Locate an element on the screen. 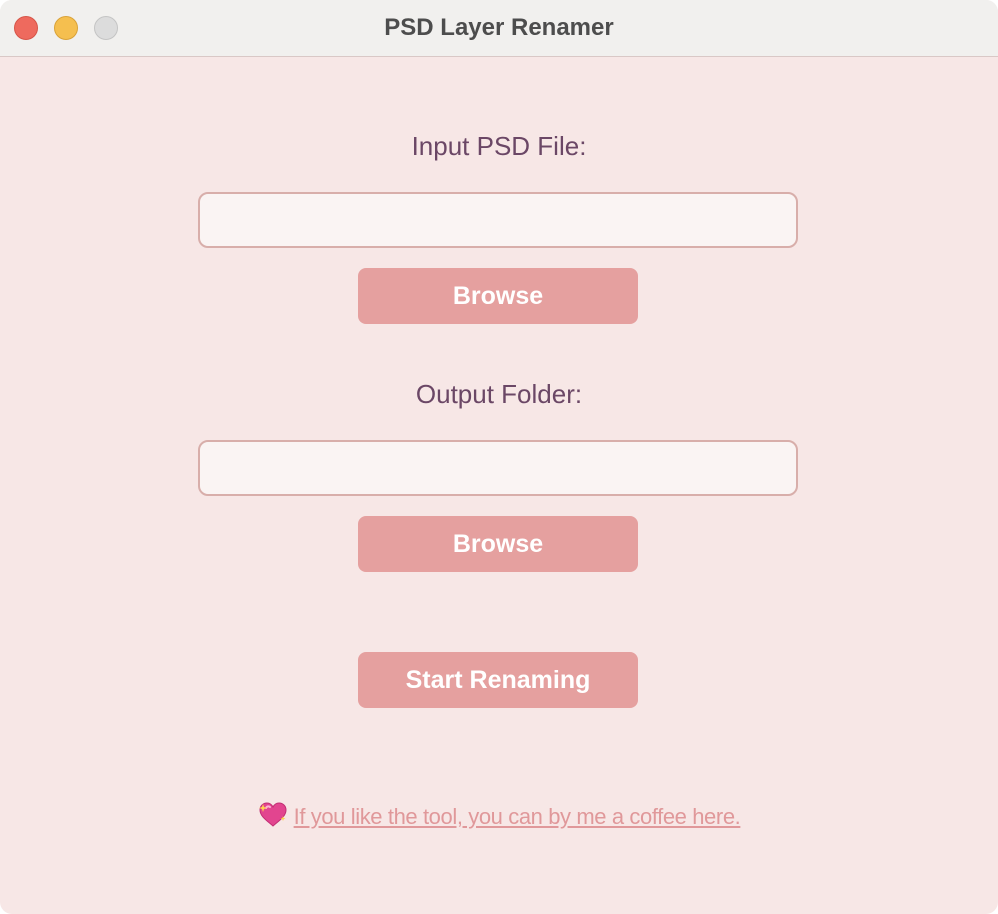  sparkling-heart-icon is located at coordinates (273, 819).